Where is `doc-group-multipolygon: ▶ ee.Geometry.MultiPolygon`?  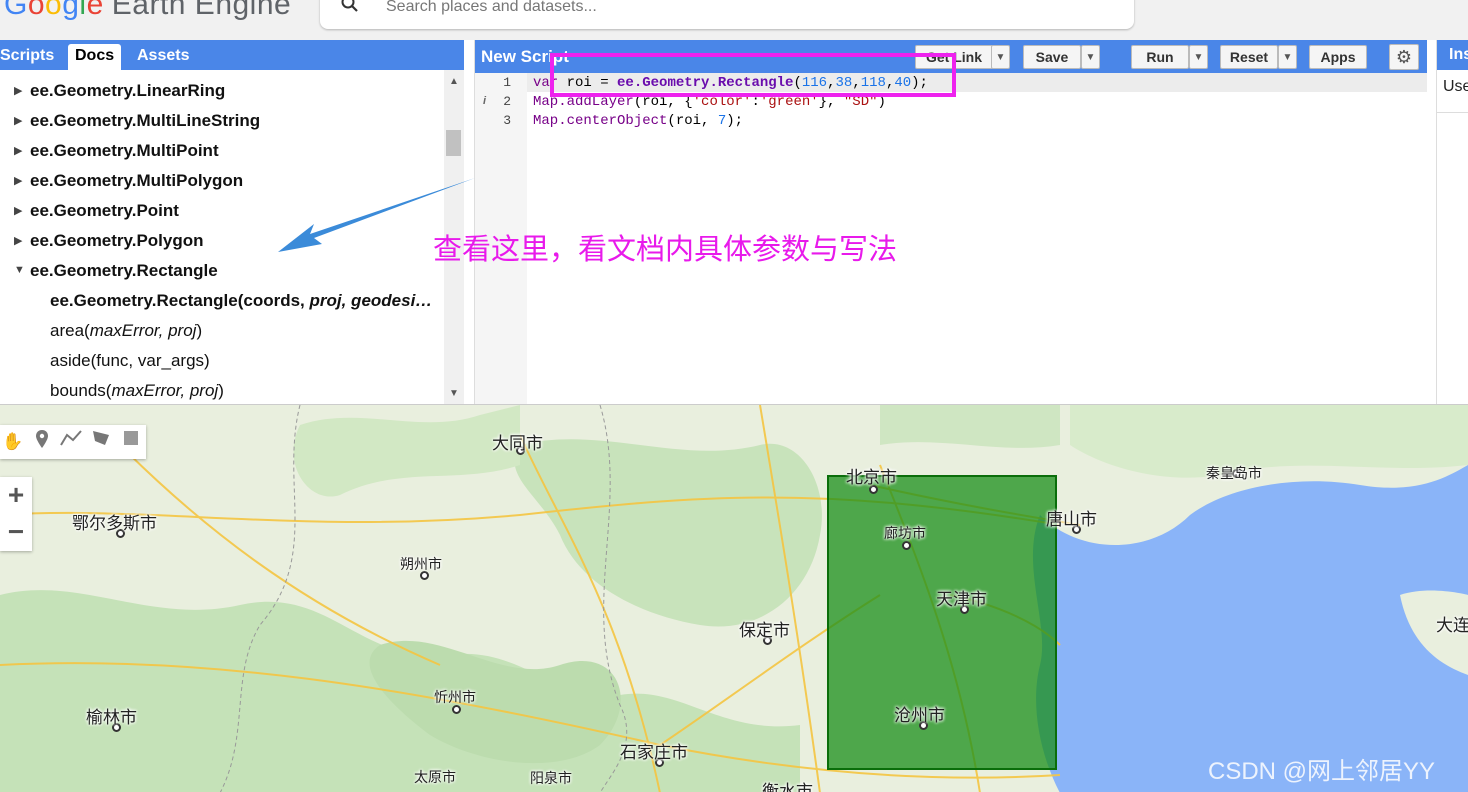 doc-group-multipolygon: ▶ ee.Geometry.MultiPolygon is located at coordinates (128, 181).